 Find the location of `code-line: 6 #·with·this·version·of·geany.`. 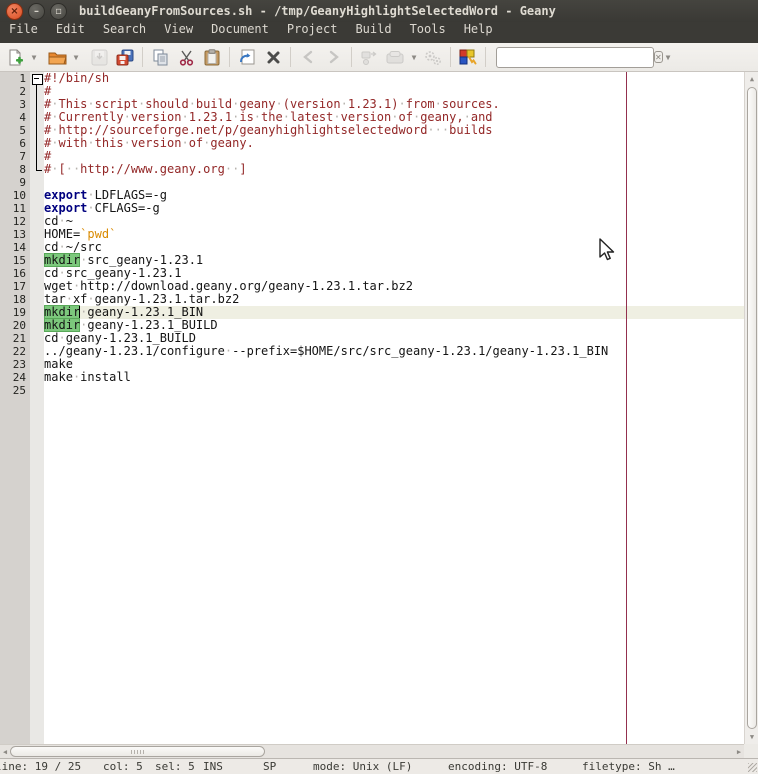

code-line: 6 #·with·this·version·of·geany. is located at coordinates (372, 143).